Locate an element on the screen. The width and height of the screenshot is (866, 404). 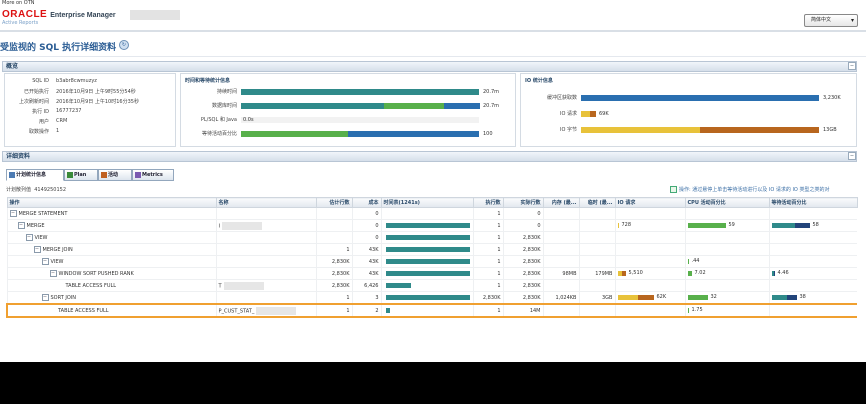
actual-rows-cell: 0 is located at coordinates (522, 225).